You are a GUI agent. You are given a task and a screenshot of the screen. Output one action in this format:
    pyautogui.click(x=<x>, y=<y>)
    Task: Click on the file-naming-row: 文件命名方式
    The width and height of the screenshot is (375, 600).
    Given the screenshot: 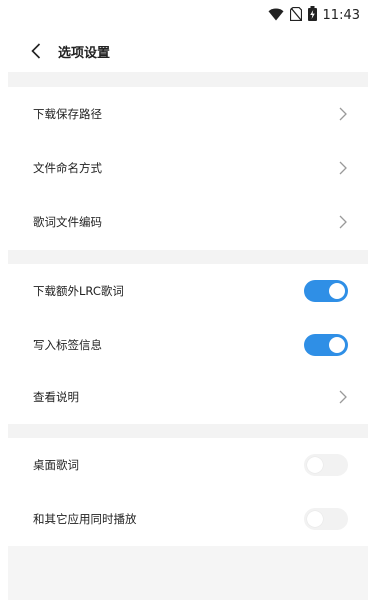 What is the action you would take?
    pyautogui.click(x=188, y=168)
    